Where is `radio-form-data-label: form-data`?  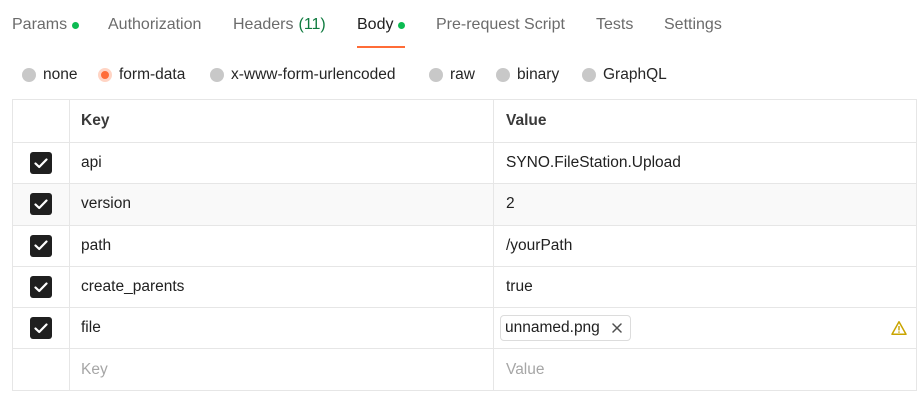 radio-form-data-label: form-data is located at coordinates (152, 74).